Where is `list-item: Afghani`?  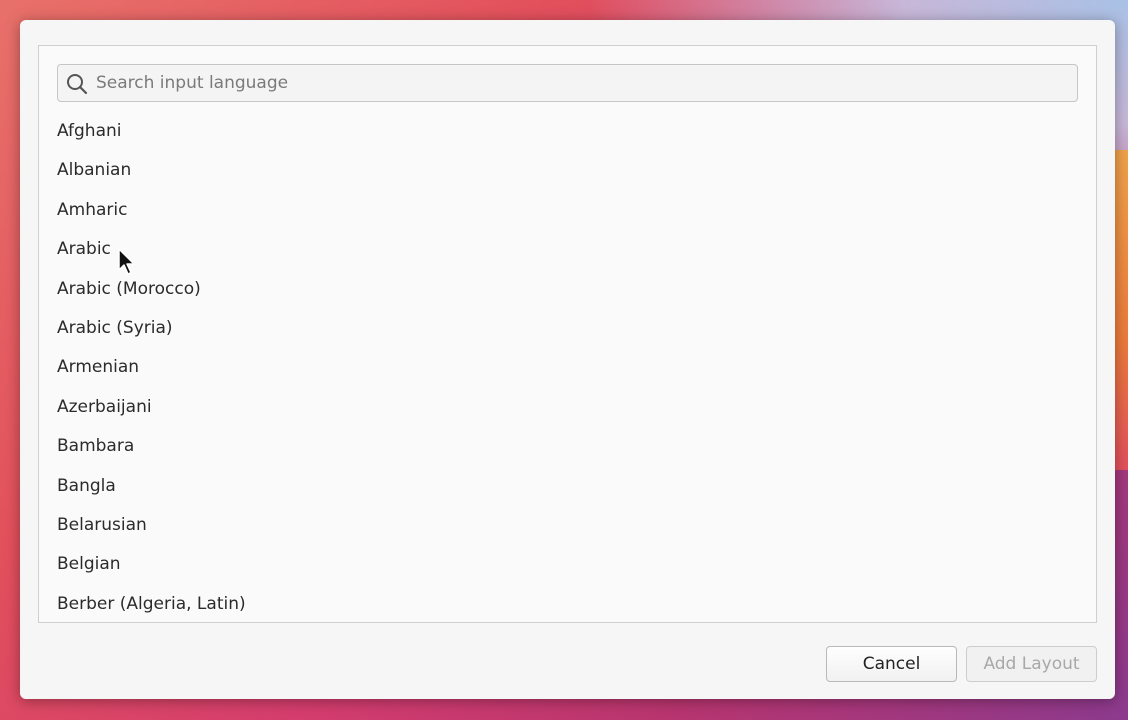 list-item: Afghani is located at coordinates (567, 131).